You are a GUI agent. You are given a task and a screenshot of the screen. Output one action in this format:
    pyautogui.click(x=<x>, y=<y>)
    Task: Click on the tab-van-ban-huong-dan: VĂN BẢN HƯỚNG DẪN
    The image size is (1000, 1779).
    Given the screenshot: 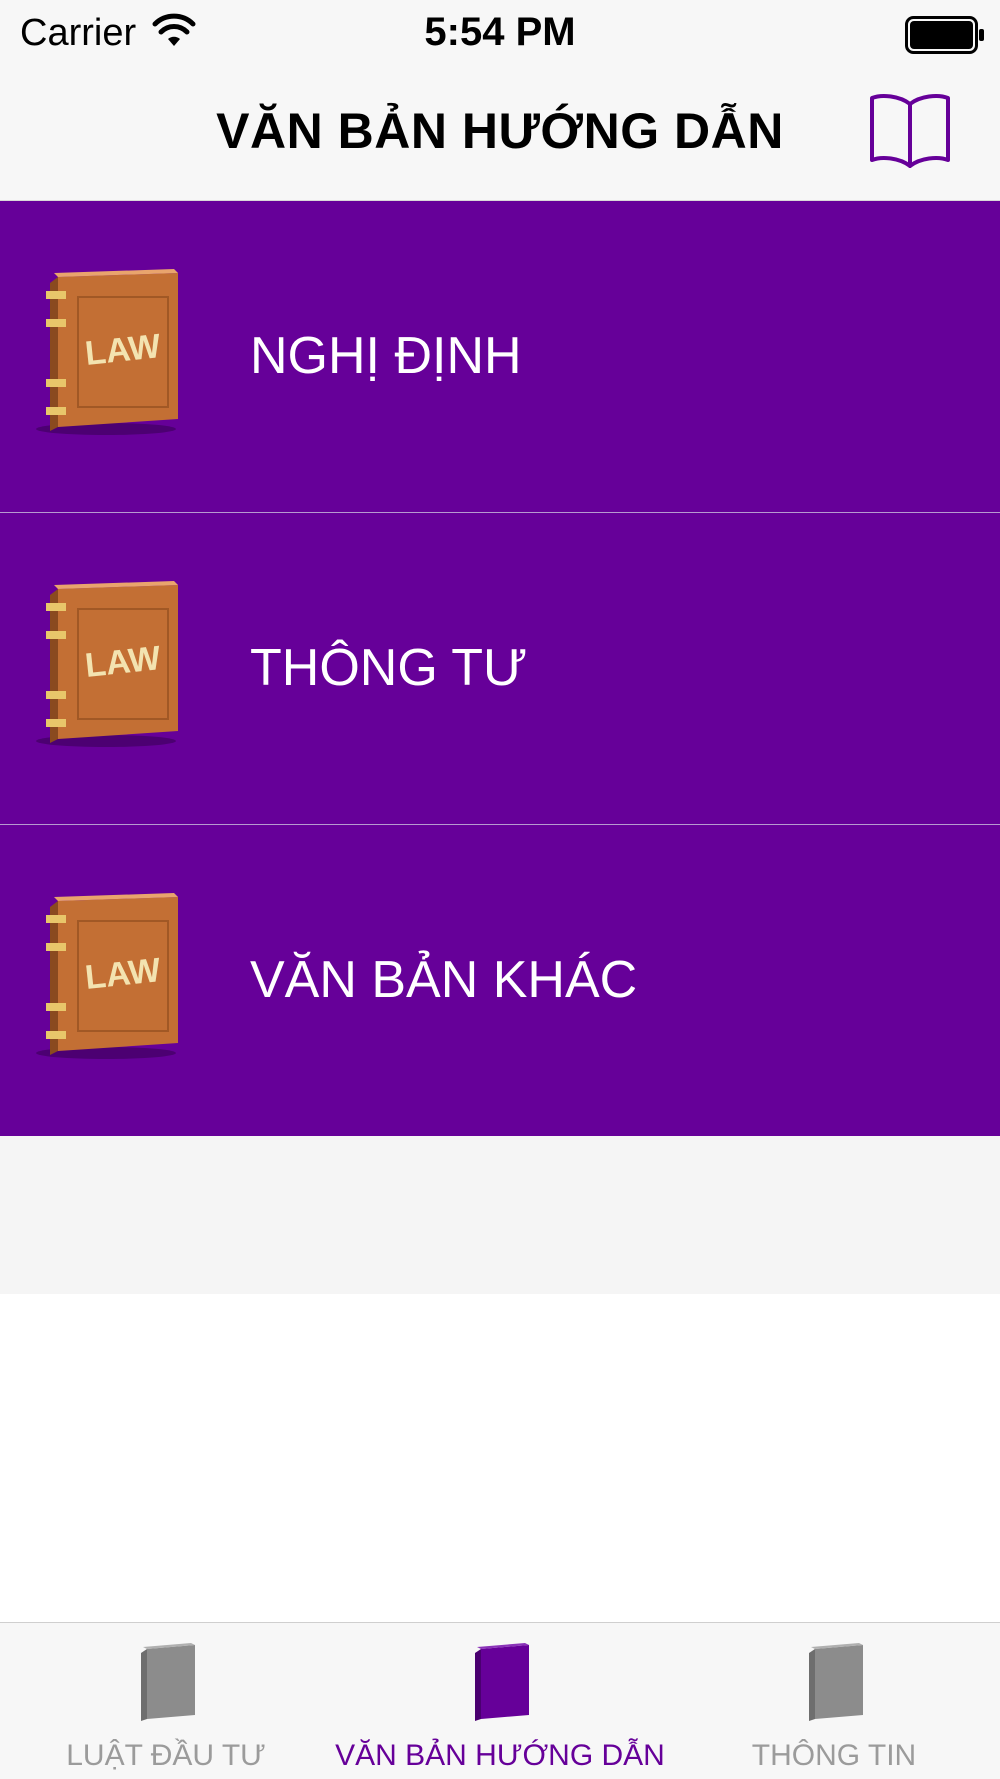 What is the action you would take?
    pyautogui.click(x=500, y=1701)
    